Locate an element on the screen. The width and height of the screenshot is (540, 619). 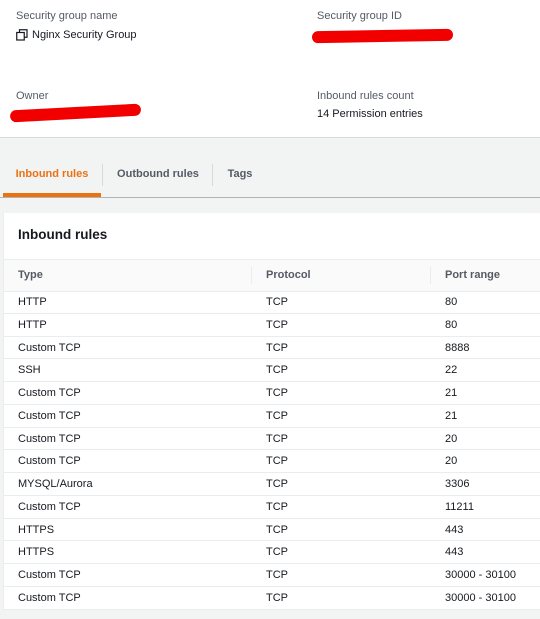
table-row: SSH TCP 22 is located at coordinates (272, 370).